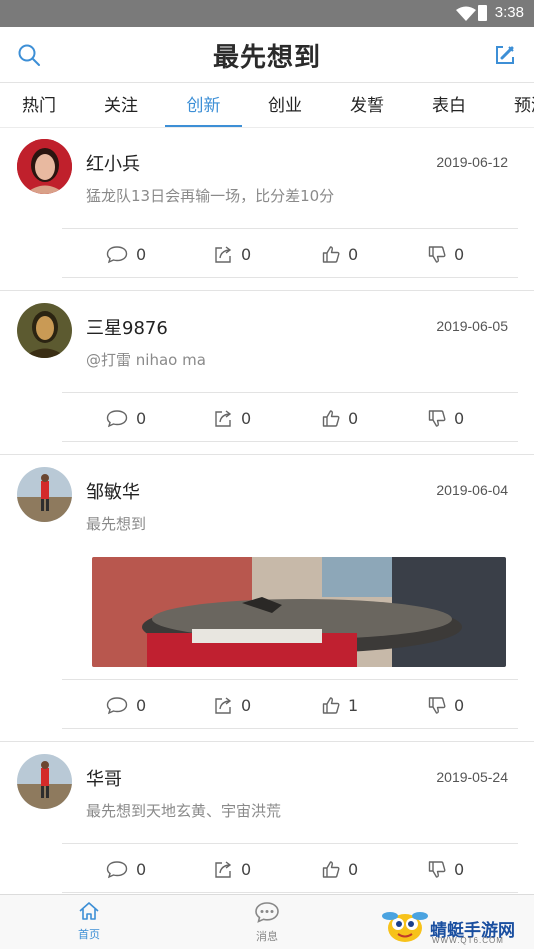  I want to click on post-image, so click(299, 612).